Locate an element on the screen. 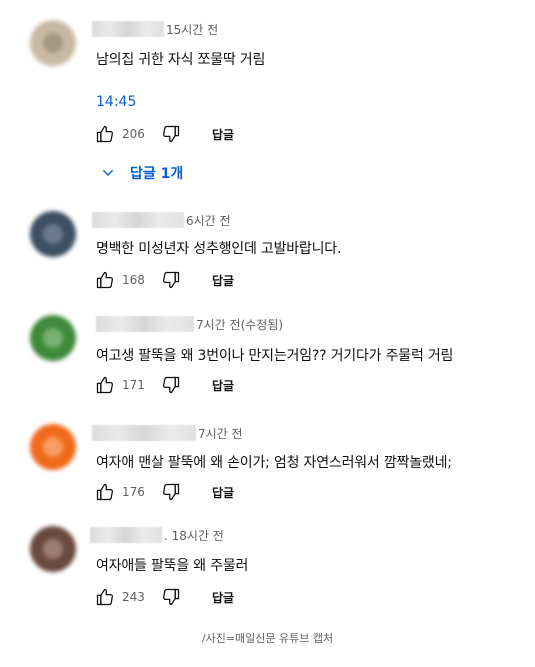 This screenshot has height=667, width=535. comment-meta: 6시간 전 is located at coordinates (161, 220).